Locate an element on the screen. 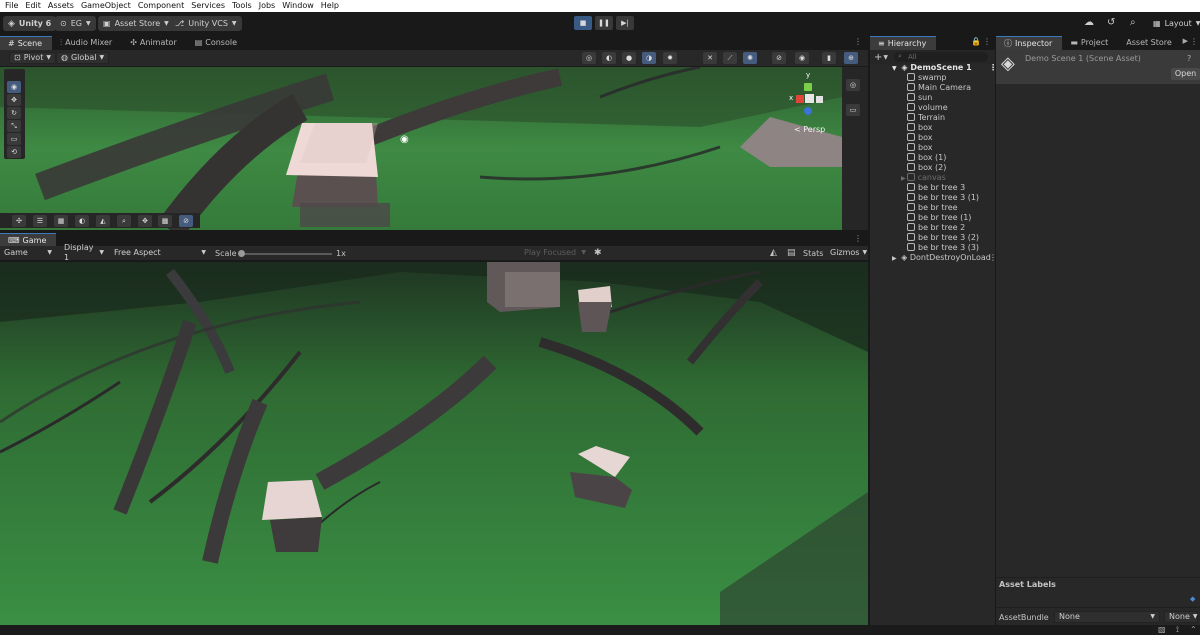  hierarchy-search-input: All is located at coordinates (941, 57).